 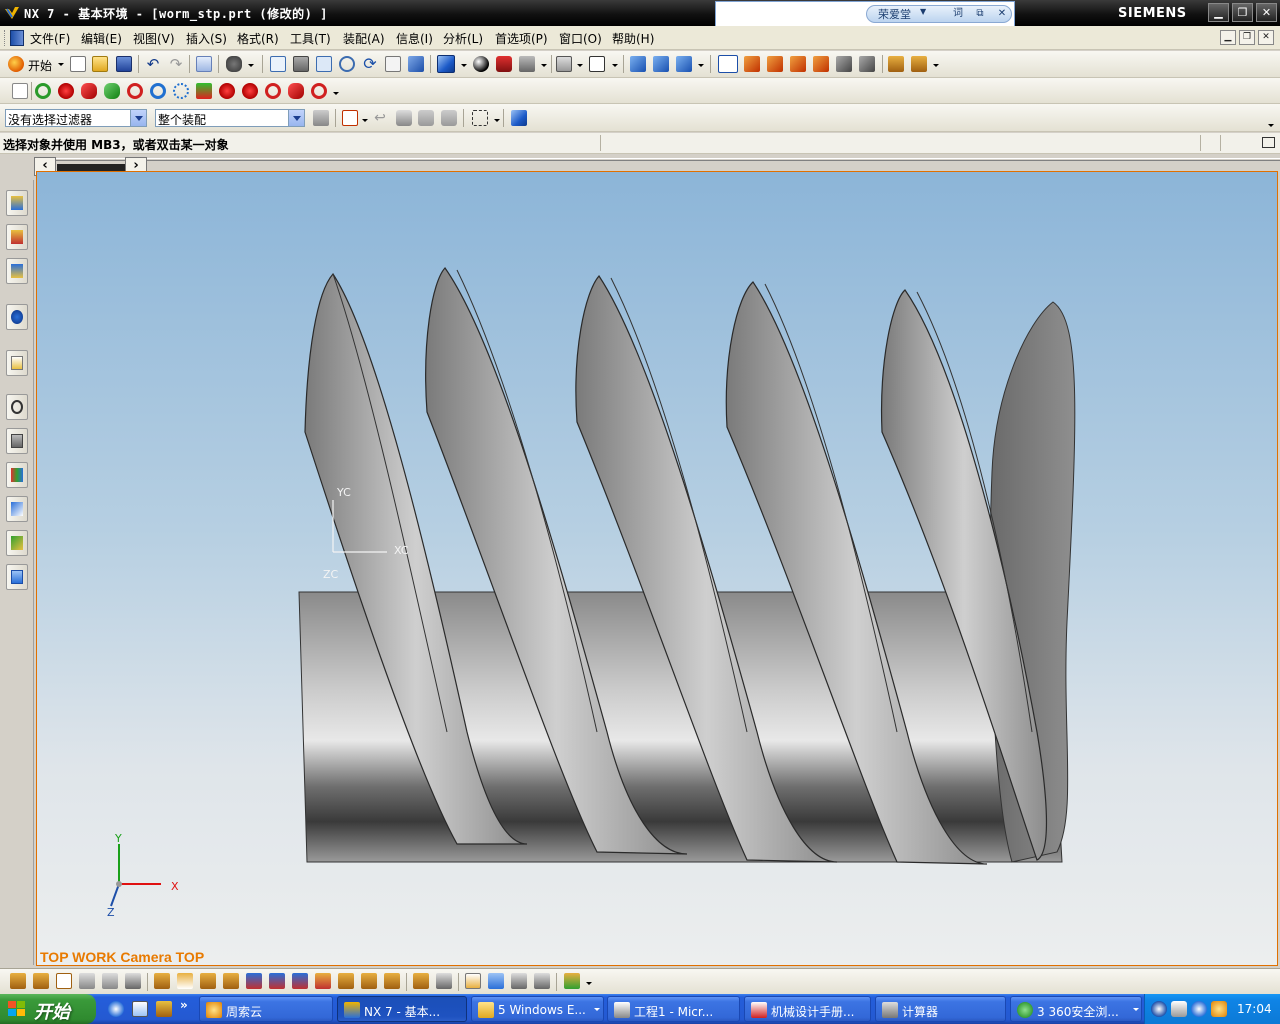 I want to click on curve-icon, so click(x=41, y=981).